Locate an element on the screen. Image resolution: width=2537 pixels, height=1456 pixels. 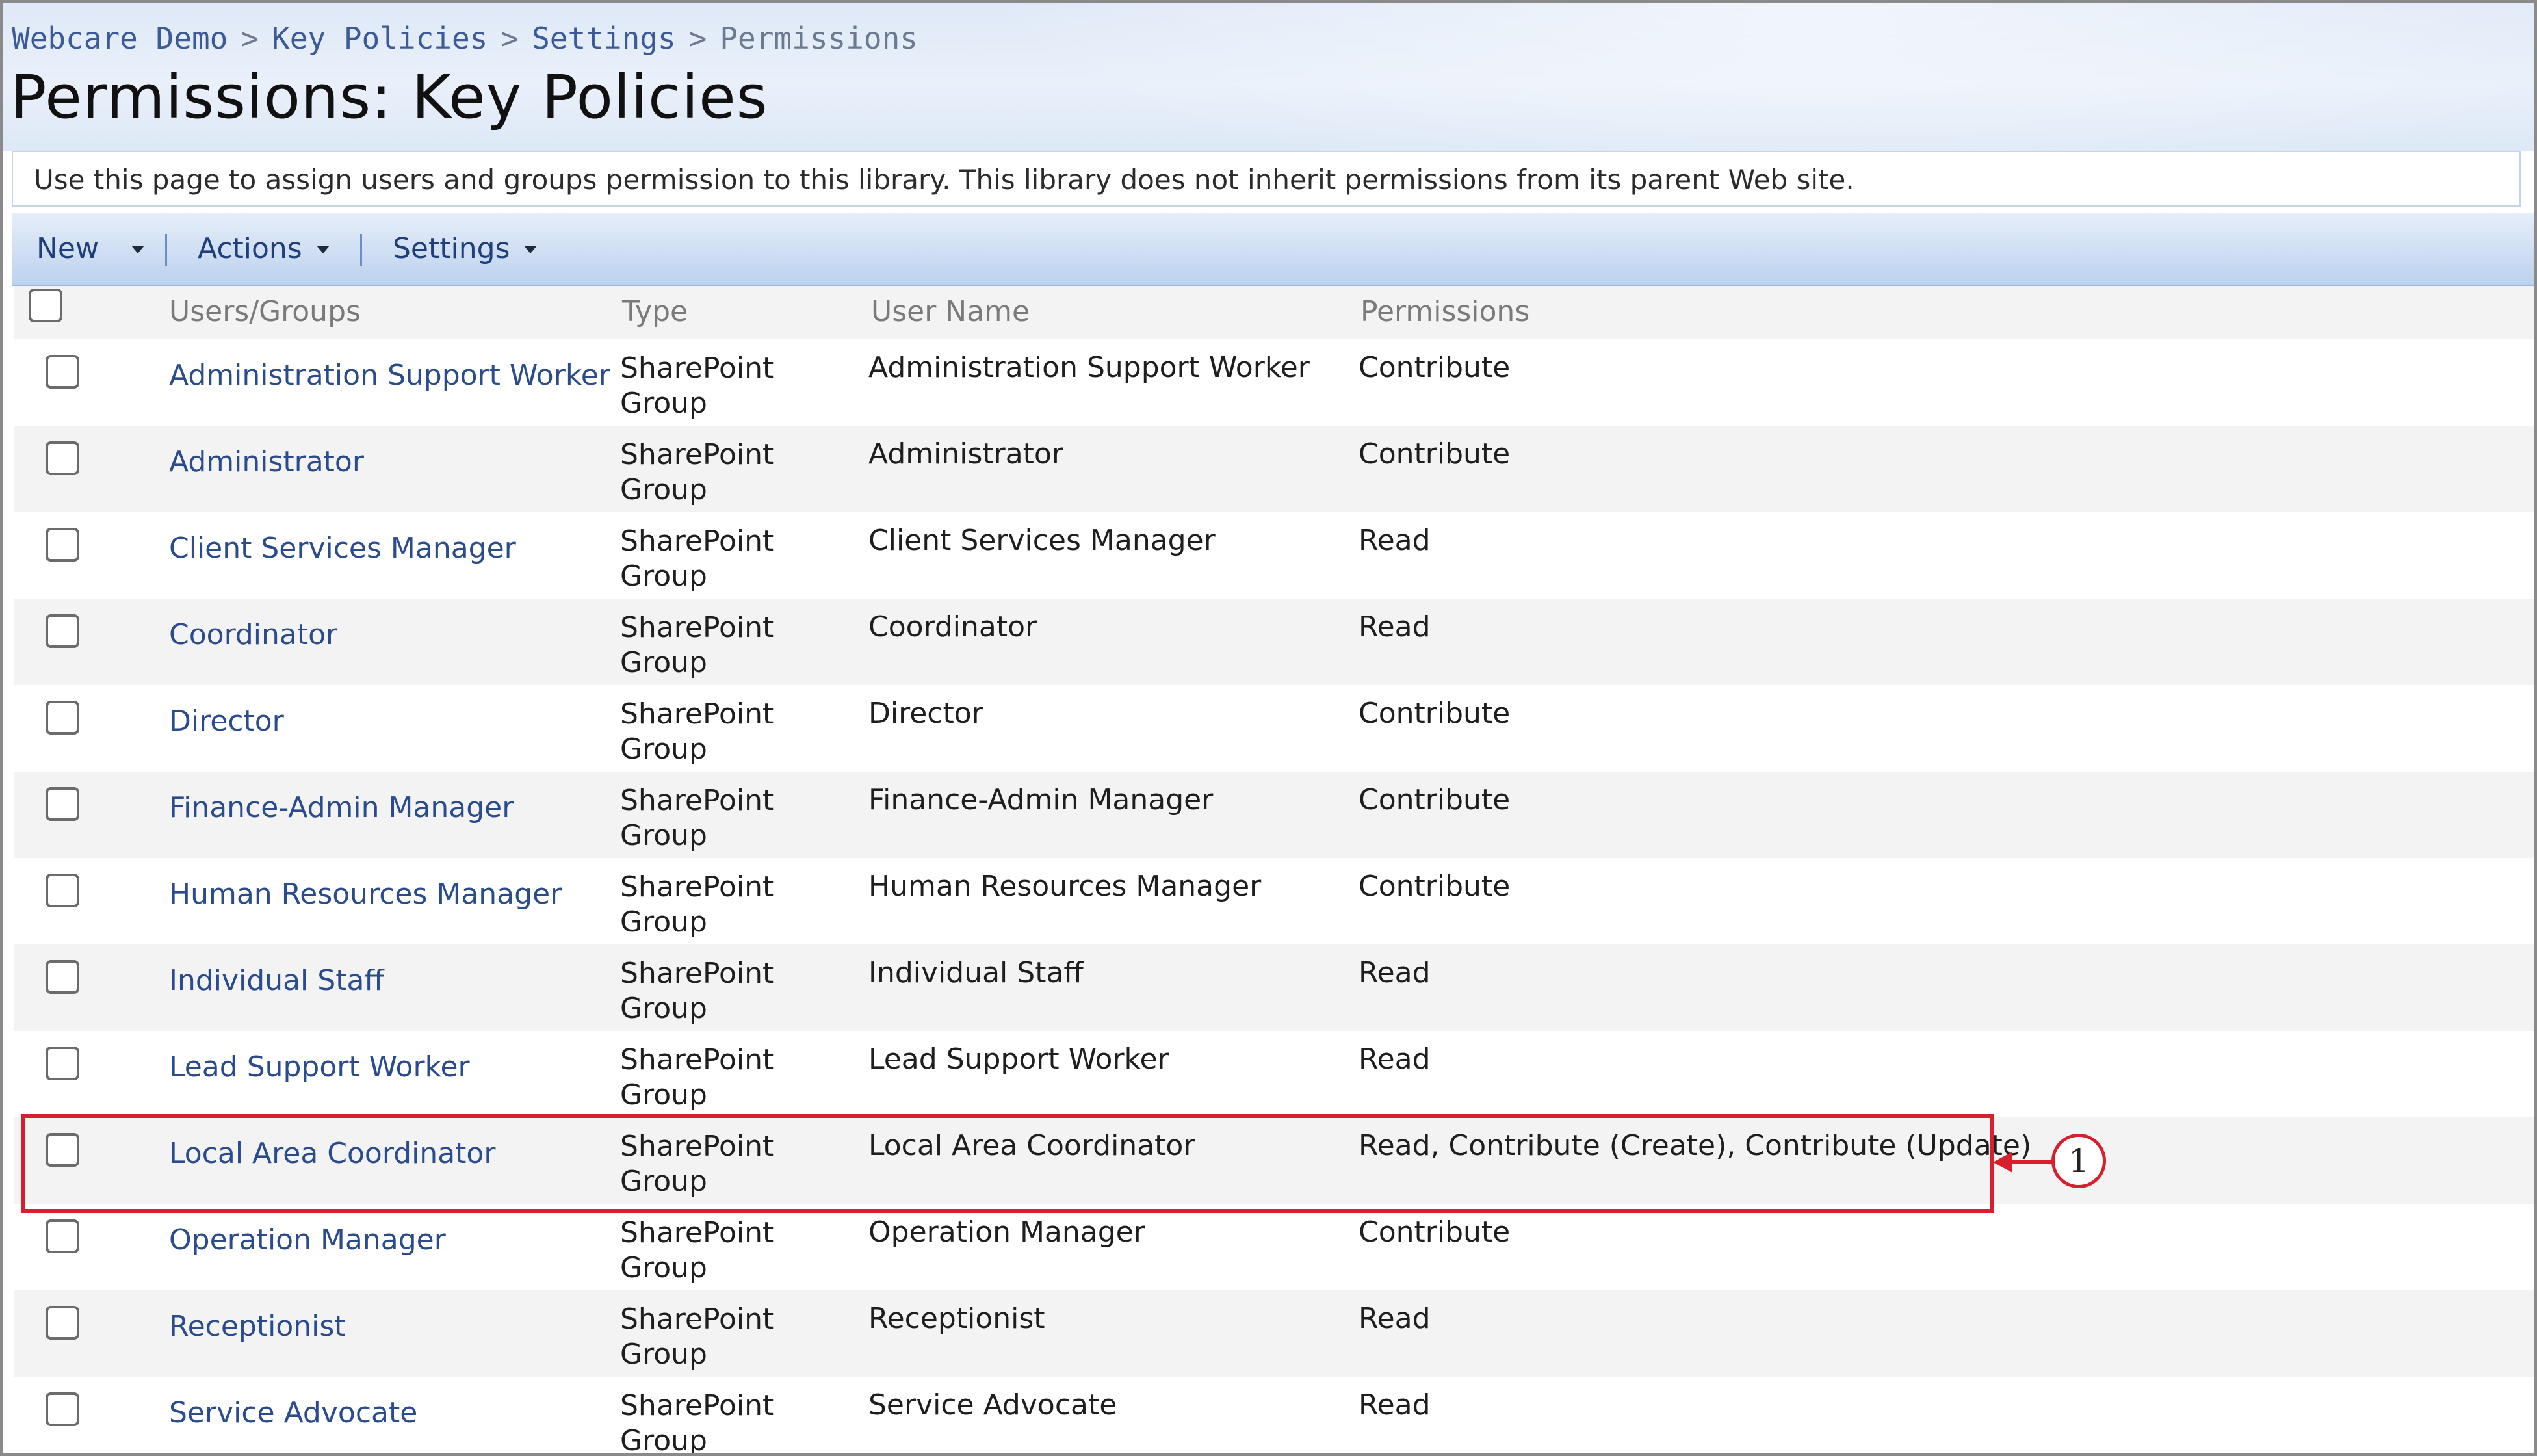
breadcrumb-link-site: Webcare Demo is located at coordinates (120, 38).